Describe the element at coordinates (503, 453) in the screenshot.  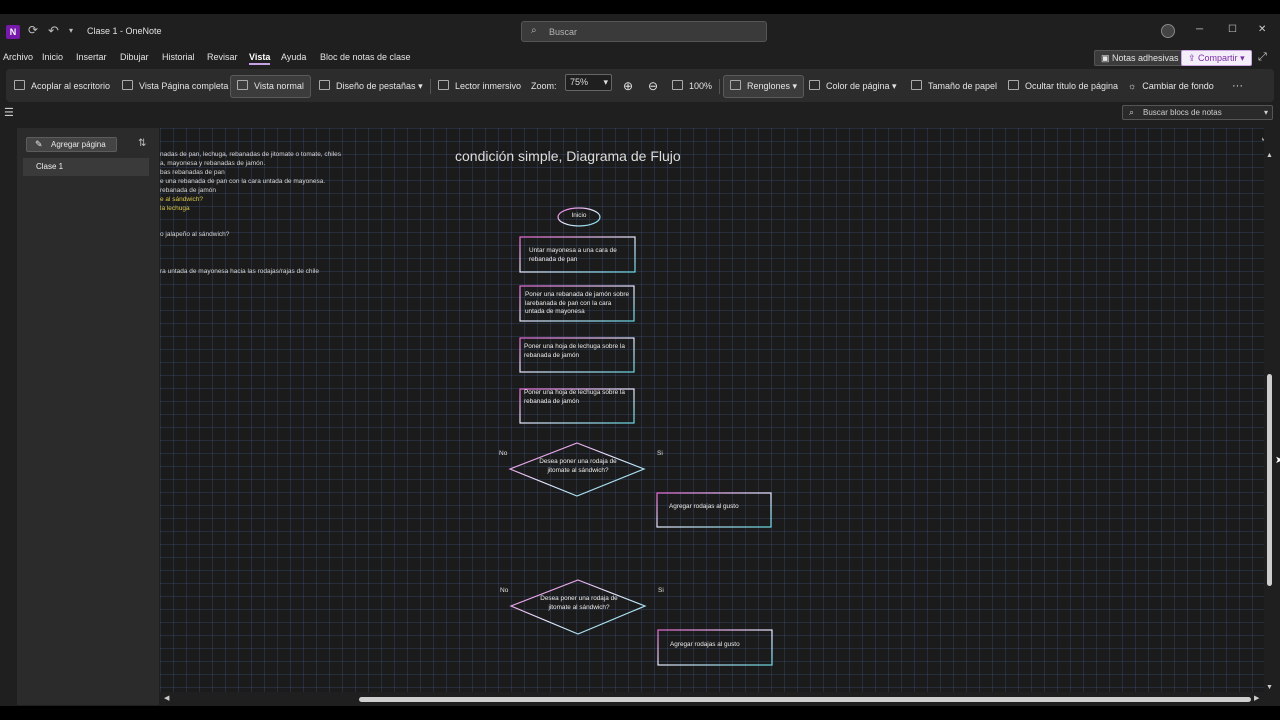
I see `decision-1-no-label: No` at that location.